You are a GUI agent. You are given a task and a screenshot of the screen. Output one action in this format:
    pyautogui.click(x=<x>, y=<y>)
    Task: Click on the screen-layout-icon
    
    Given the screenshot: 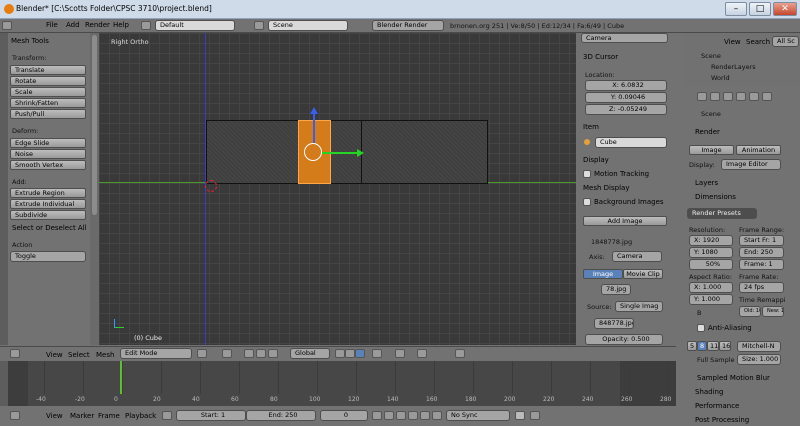 What is the action you would take?
    pyautogui.click(x=146, y=25)
    